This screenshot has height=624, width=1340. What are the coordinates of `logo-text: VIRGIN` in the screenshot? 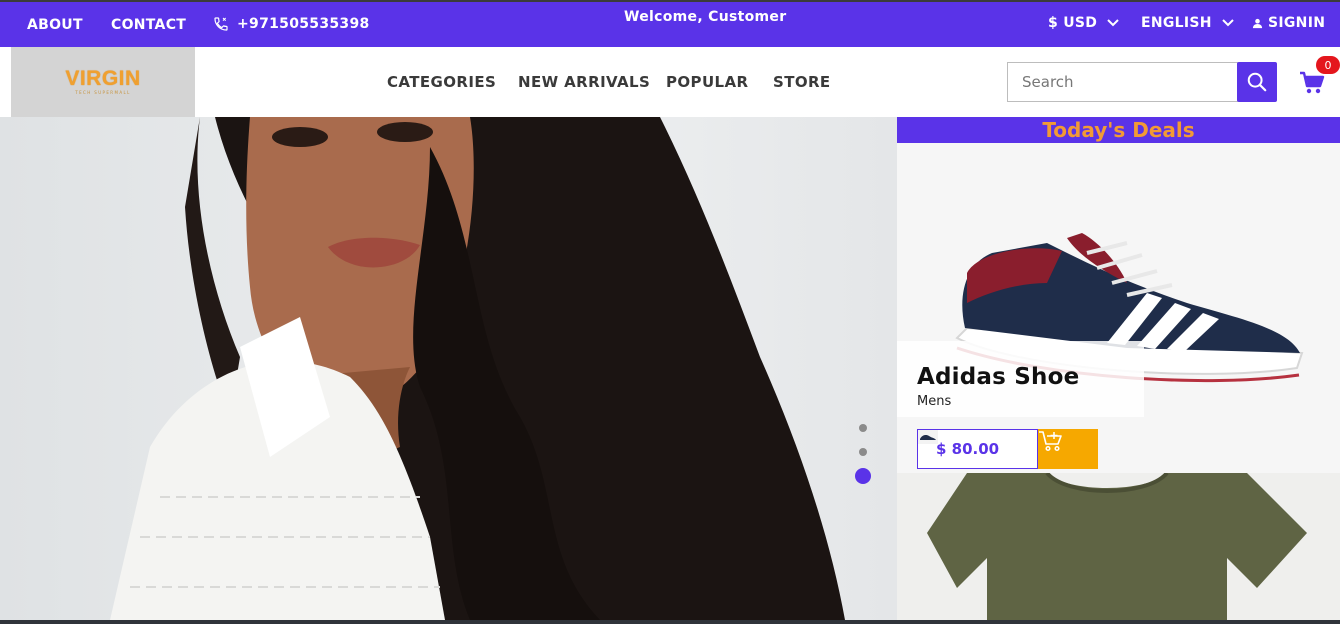 It's located at (103, 78).